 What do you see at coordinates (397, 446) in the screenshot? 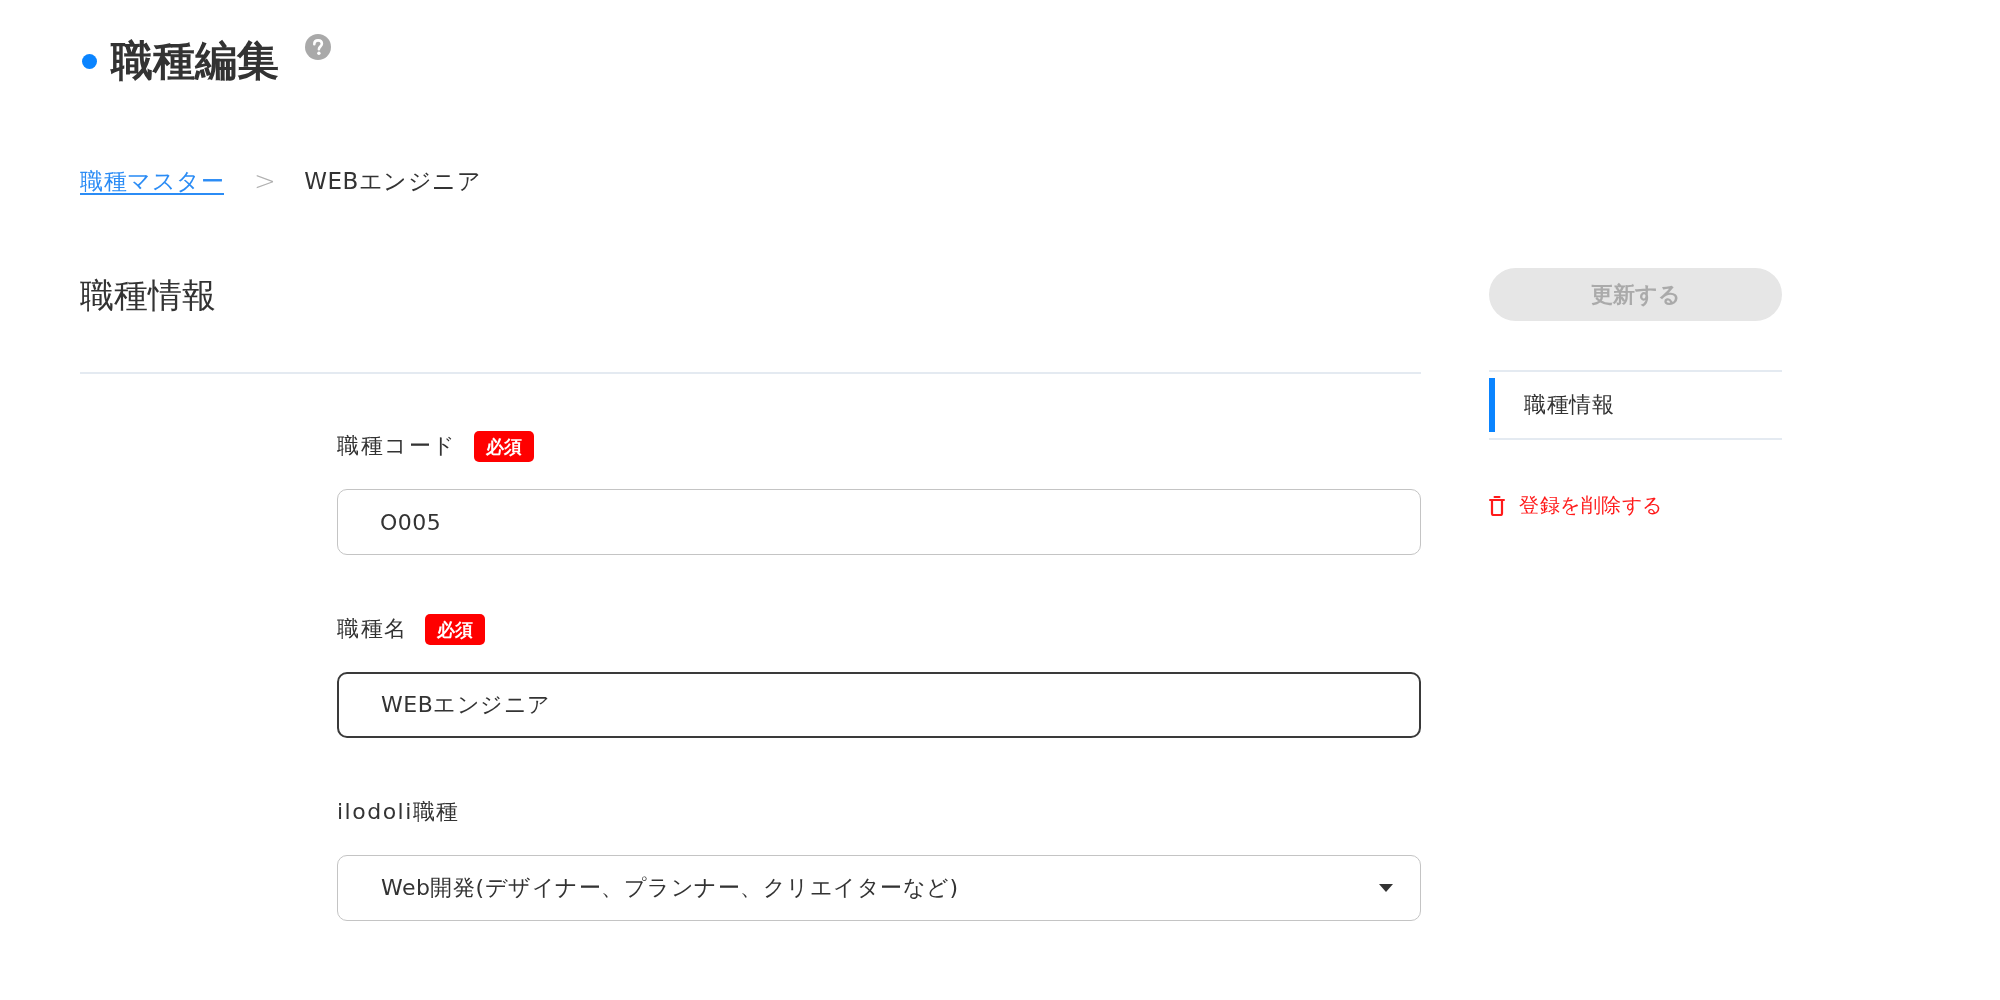
I see `field-label: 職種コード` at bounding box center [397, 446].